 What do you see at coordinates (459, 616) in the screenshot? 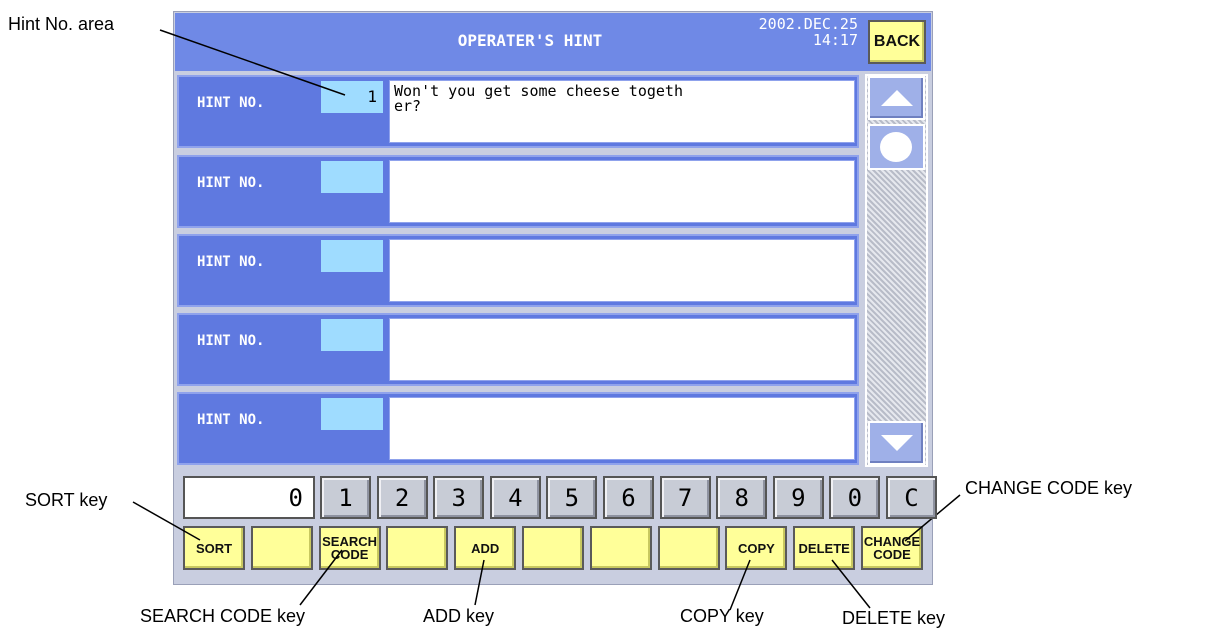
I see `add-key-annotation: ADD key` at bounding box center [459, 616].